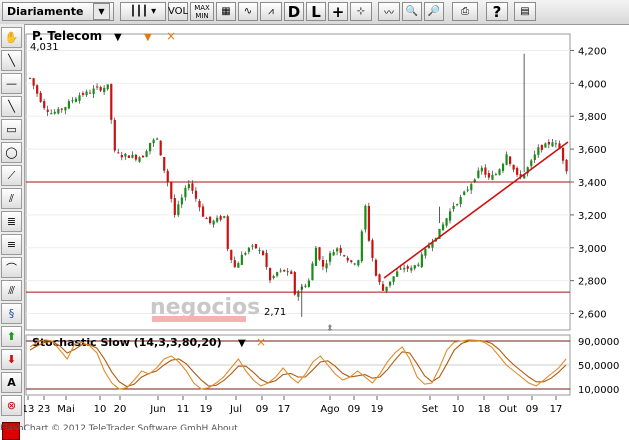 The image size is (629, 440). What do you see at coordinates (171, 36) in the screenshot?
I see `remove-compare-icon: ×` at bounding box center [171, 36].